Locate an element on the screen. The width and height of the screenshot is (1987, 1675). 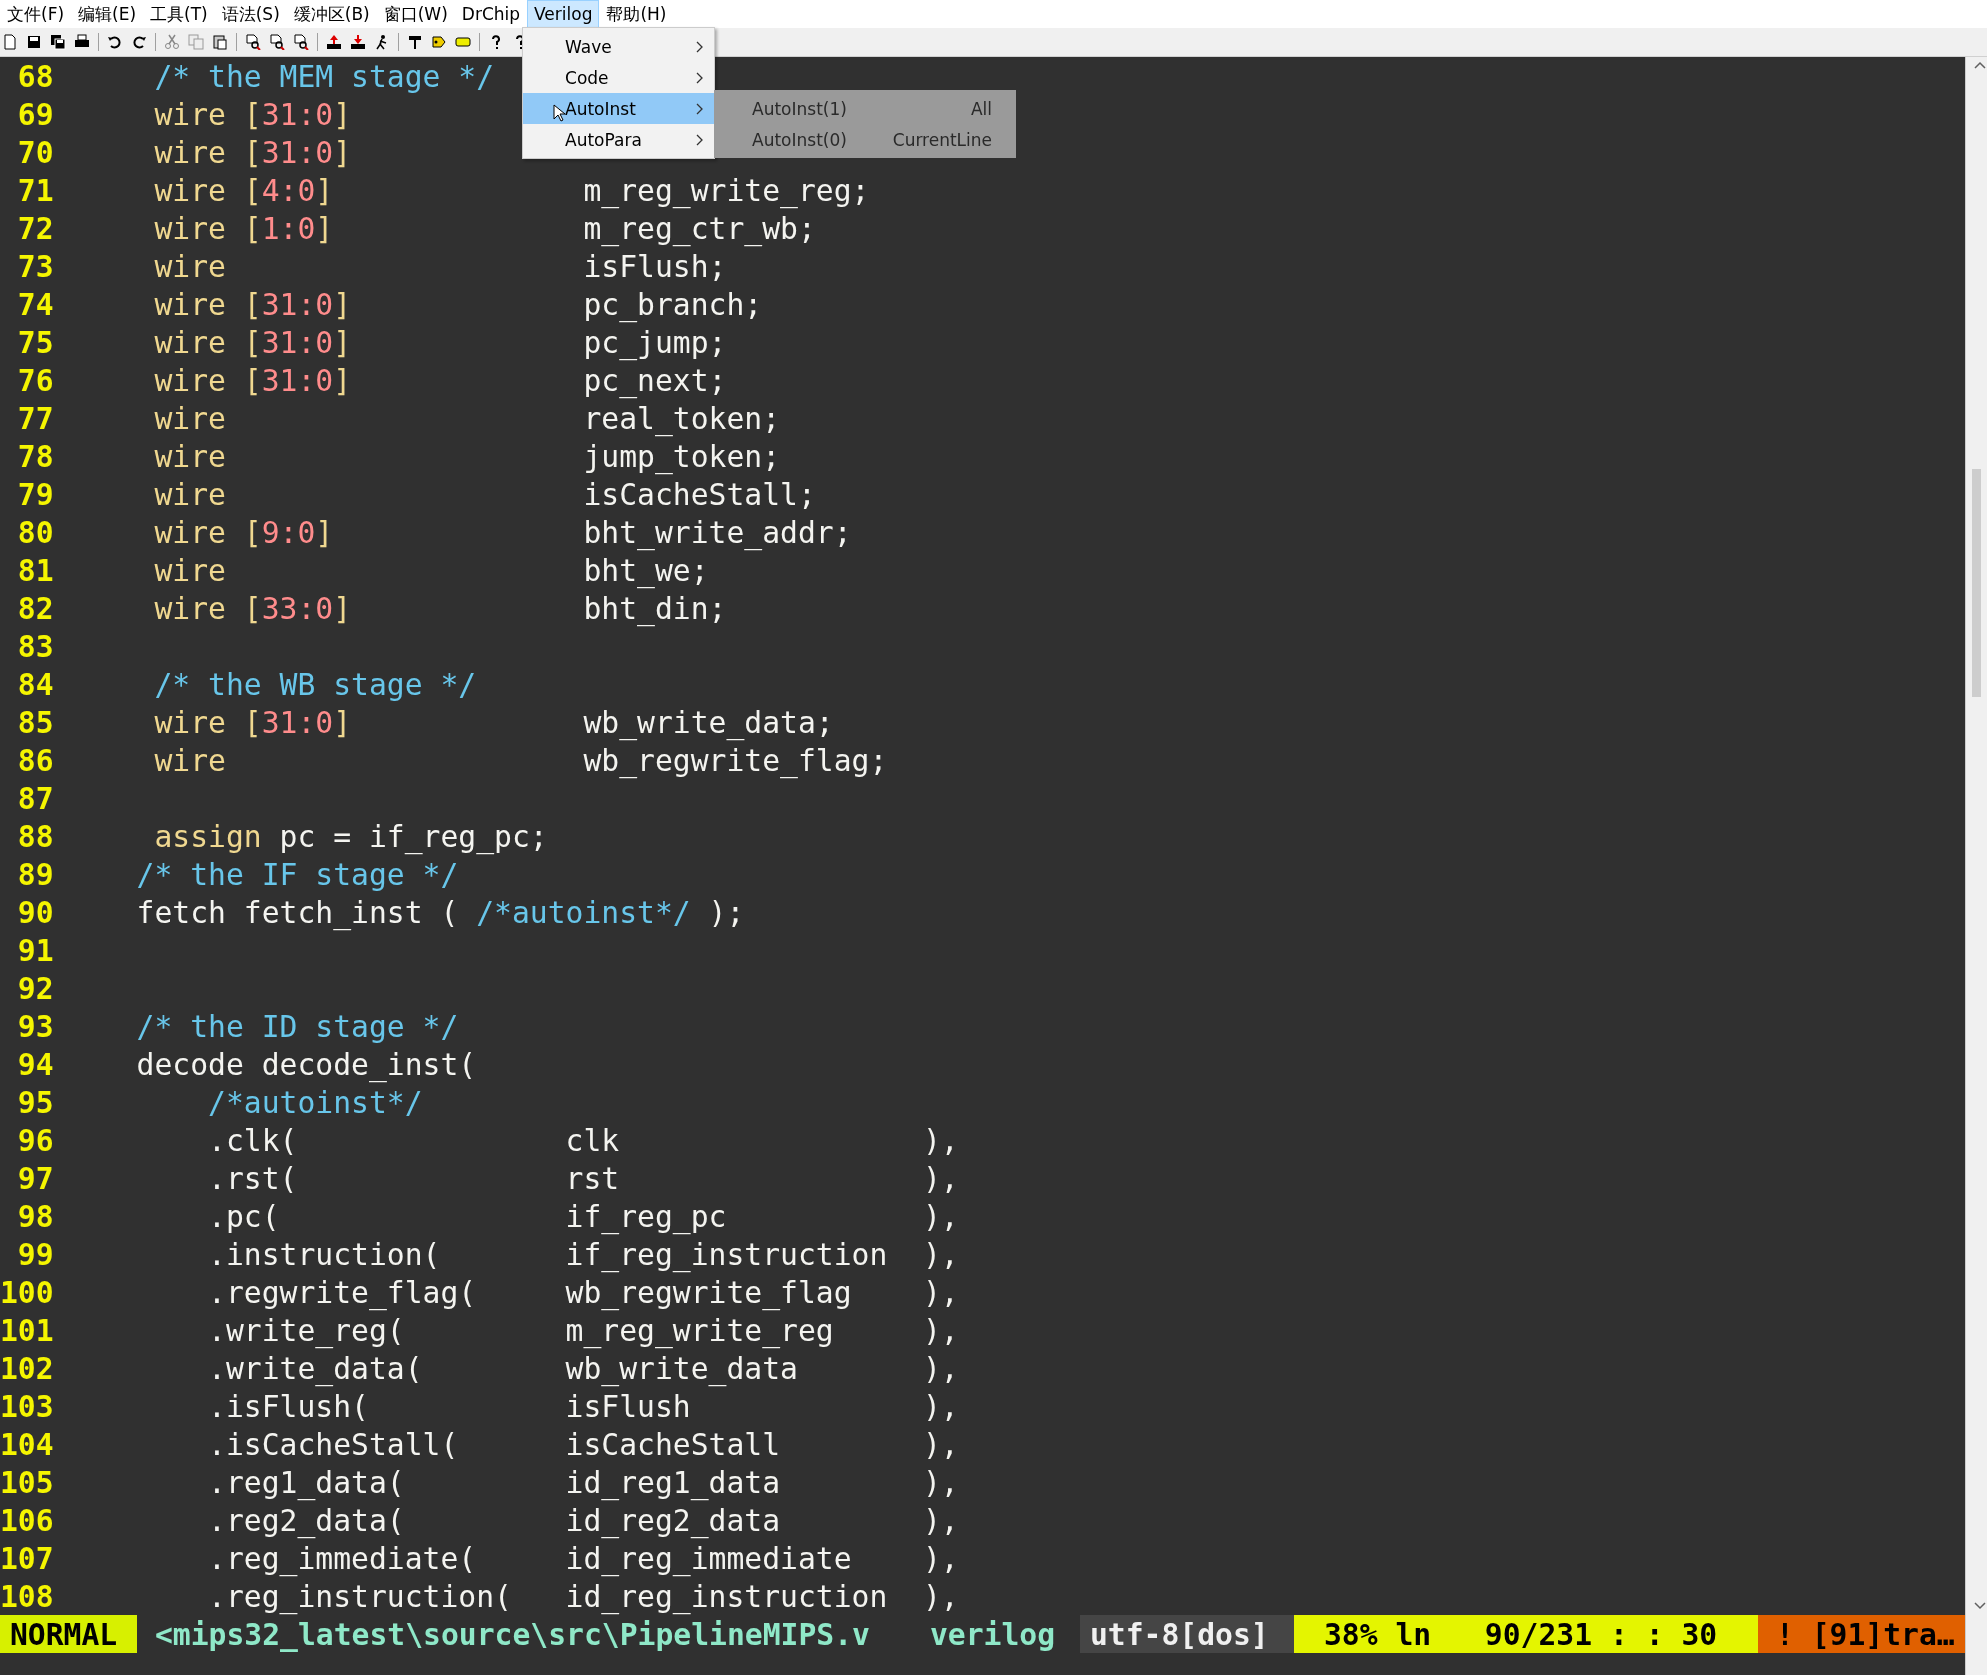
code-text: wb_write_data is located at coordinates (682, 1368).